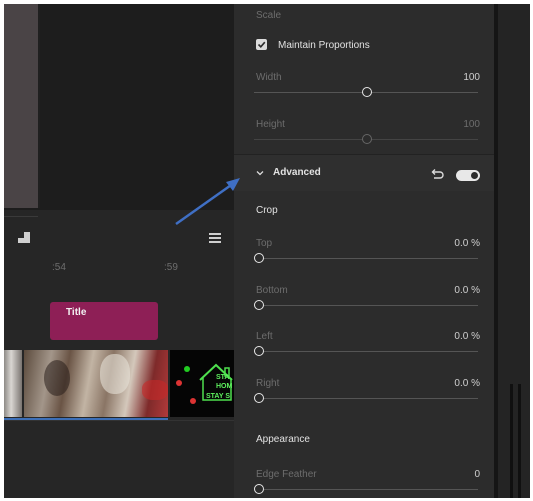  I want to click on timeline-divider, so click(21, 216).